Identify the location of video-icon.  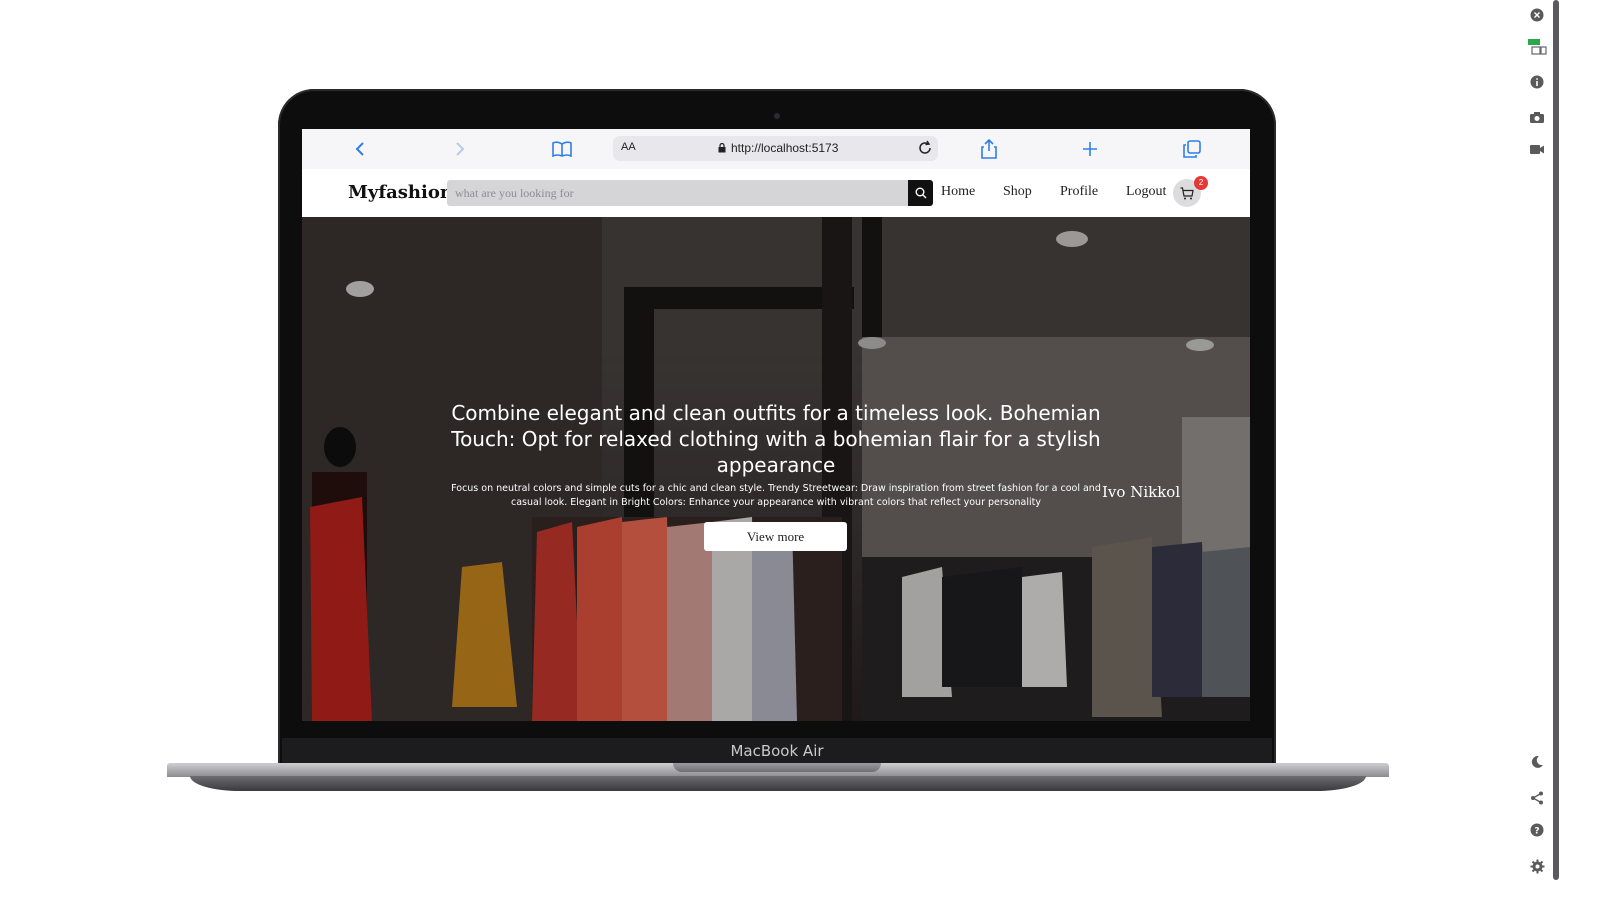
(1537, 149).